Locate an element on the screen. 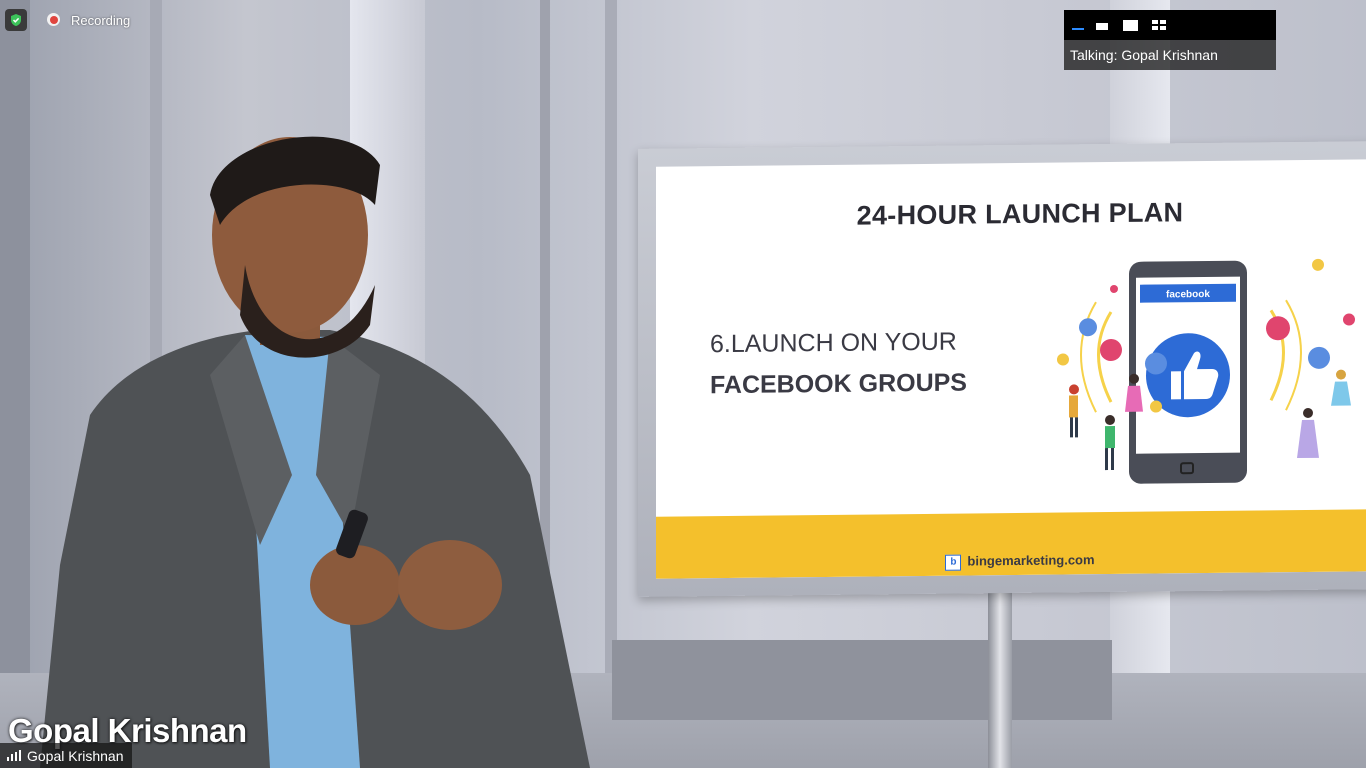 This screenshot has width=1366, height=768. slide-point-emphasis: FACEBOOK GROUPS is located at coordinates (838, 384).